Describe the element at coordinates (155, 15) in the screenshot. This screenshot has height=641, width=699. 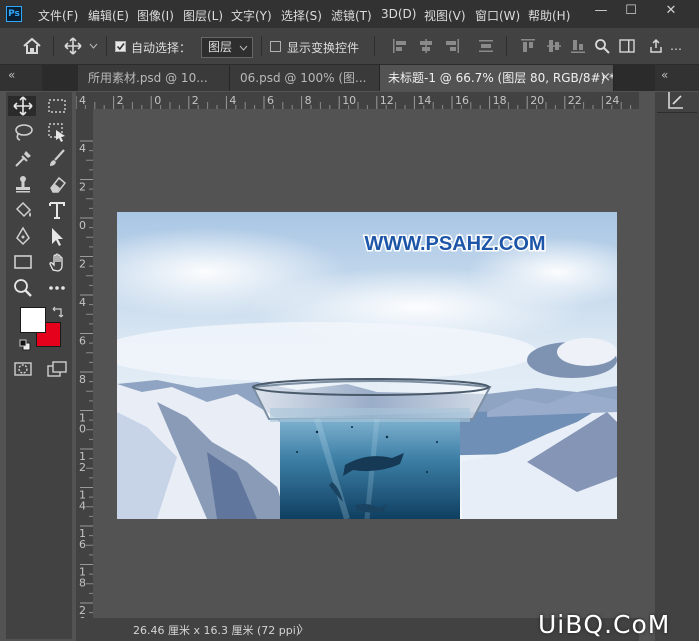
I see `menu-image: 图像(I)` at that location.